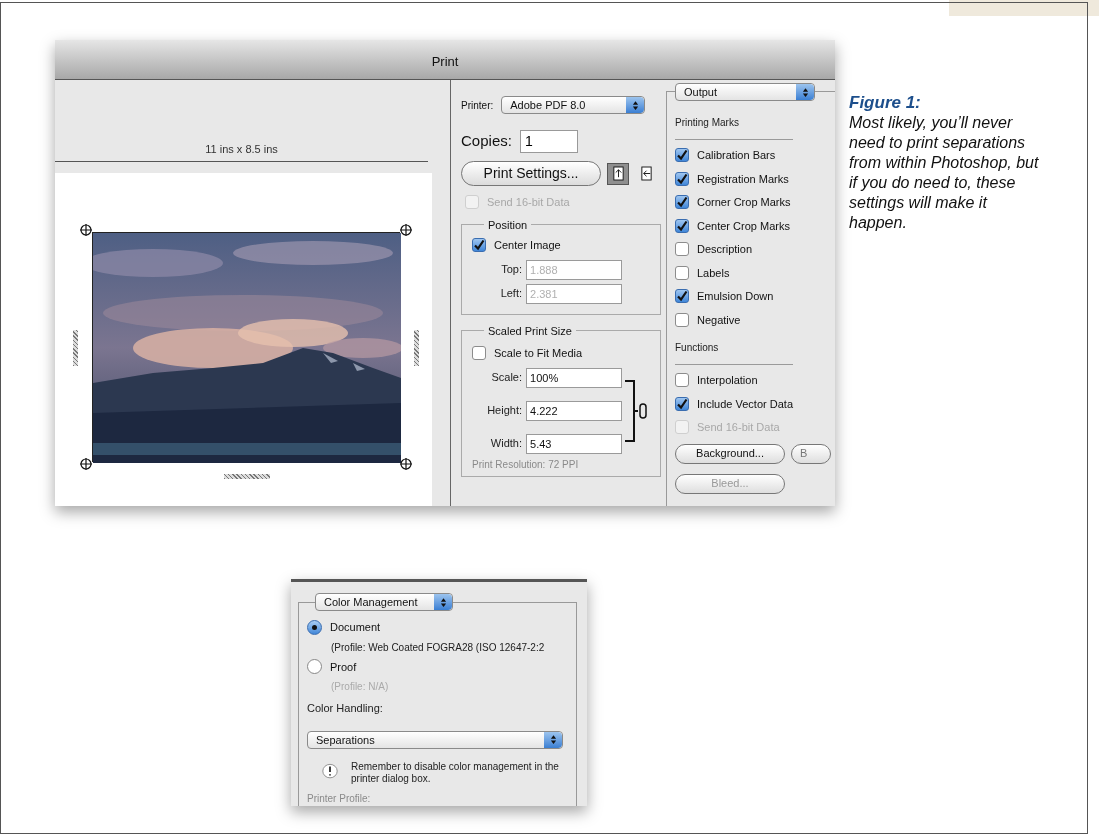 This screenshot has height=840, width=1099. Describe the element at coordinates (745, 404) in the screenshot. I see `checkbox-label: Include Vector Data` at that location.